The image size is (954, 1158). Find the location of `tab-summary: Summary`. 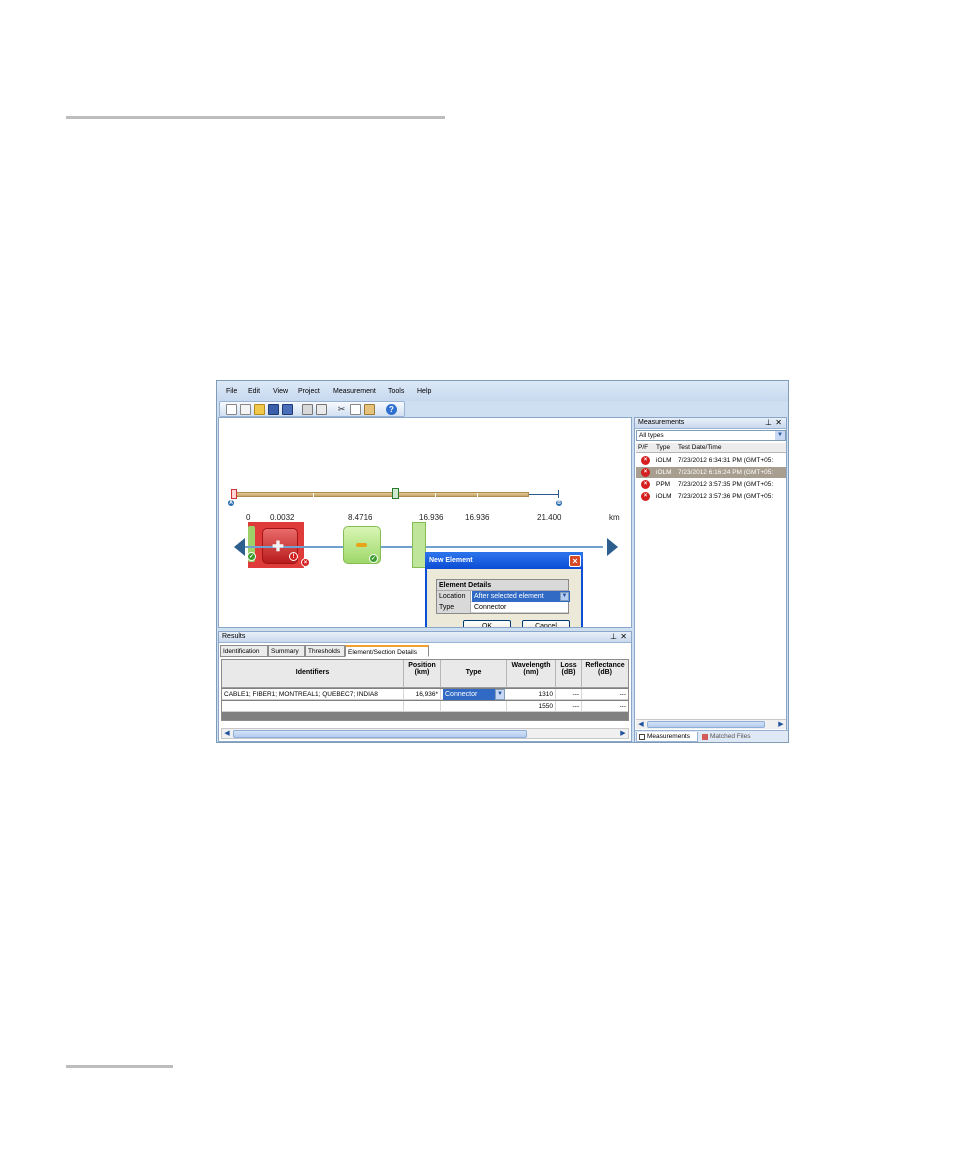

tab-summary: Summary is located at coordinates (286, 651).